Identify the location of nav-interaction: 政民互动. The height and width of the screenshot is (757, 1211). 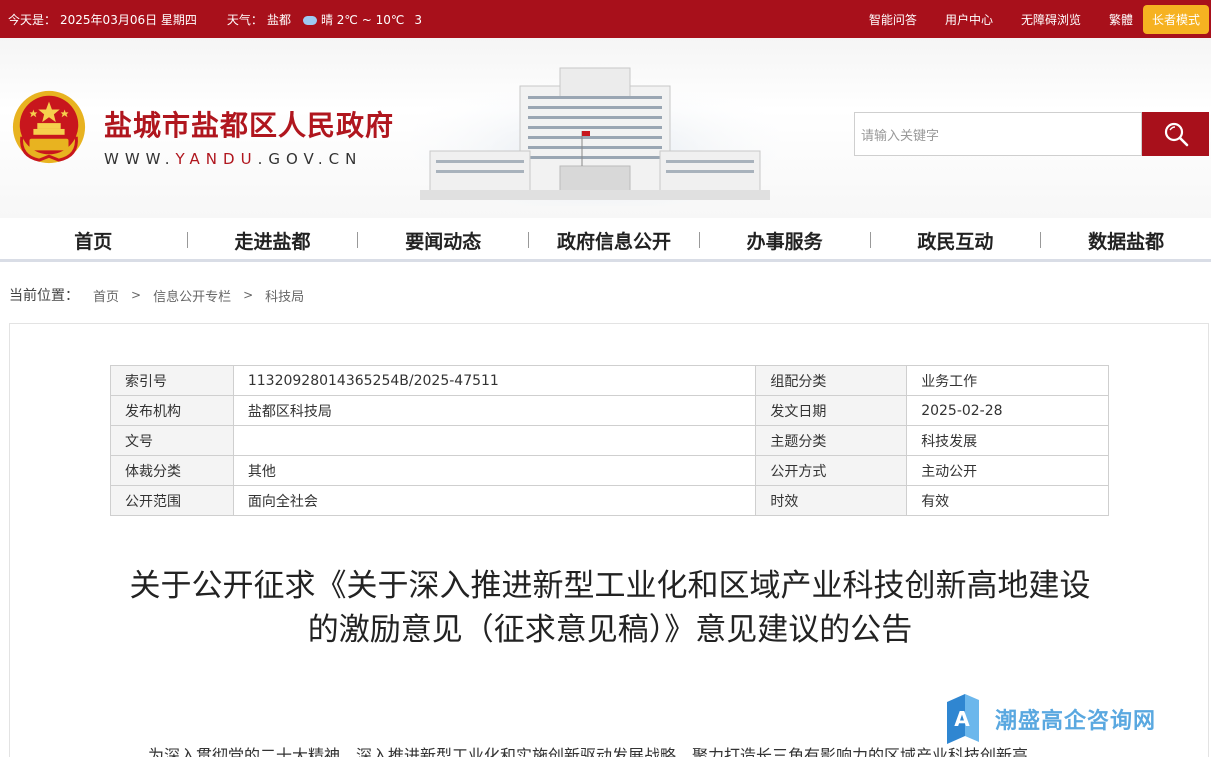
(956, 240).